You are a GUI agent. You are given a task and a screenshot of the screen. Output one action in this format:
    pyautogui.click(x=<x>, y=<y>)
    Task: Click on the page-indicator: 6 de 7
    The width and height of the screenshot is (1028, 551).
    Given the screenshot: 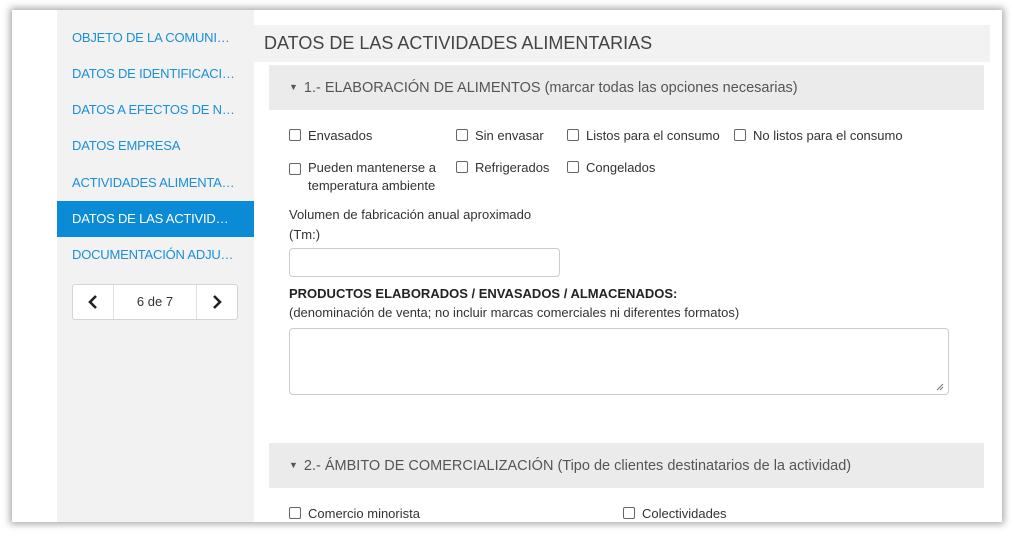 What is the action you would take?
    pyautogui.click(x=155, y=302)
    